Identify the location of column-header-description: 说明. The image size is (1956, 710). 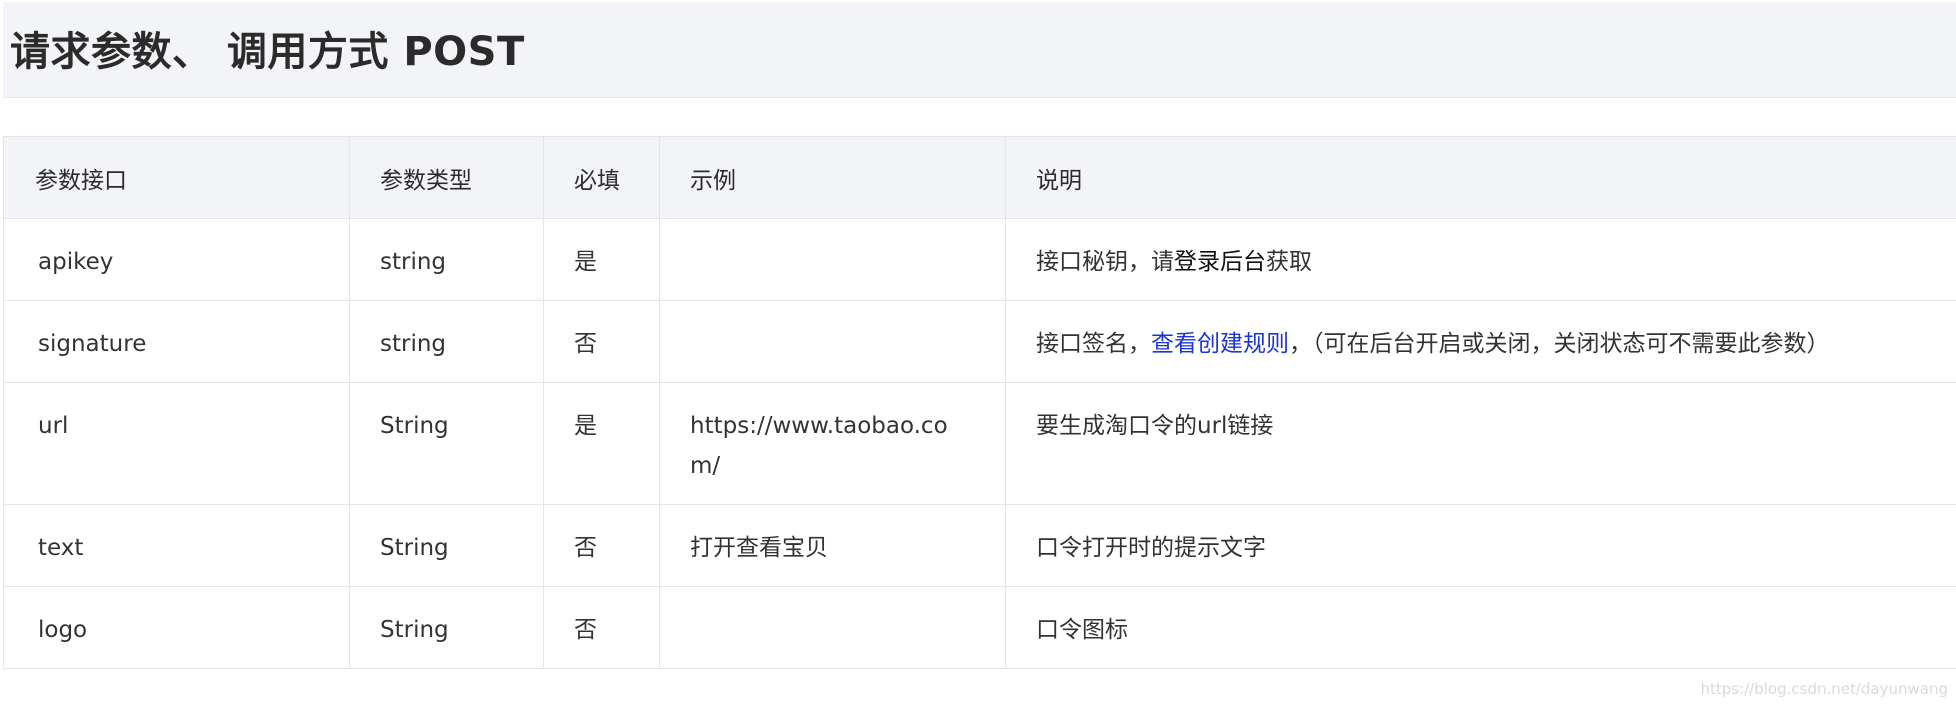
(1480, 177).